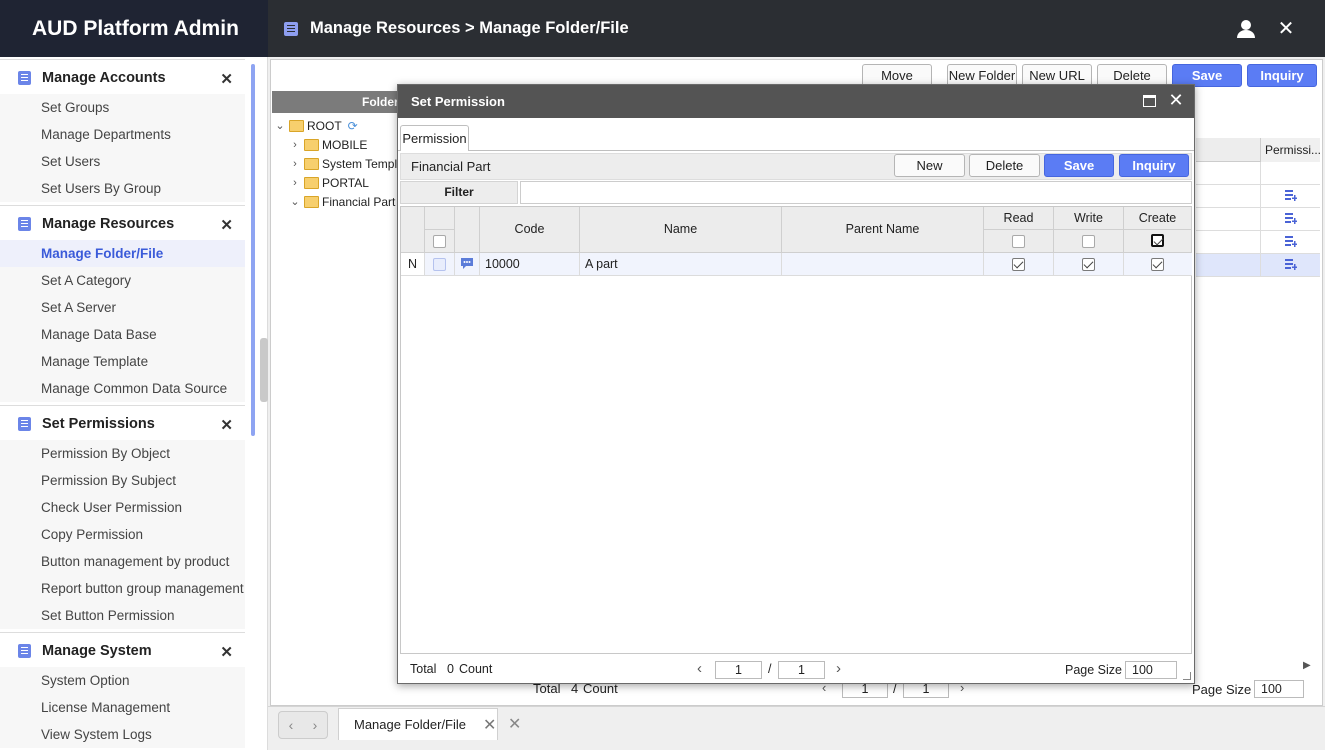 The image size is (1325, 750). Describe the element at coordinates (122, 707) in the screenshot. I see `sidebar-item-license-management: License Management` at that location.